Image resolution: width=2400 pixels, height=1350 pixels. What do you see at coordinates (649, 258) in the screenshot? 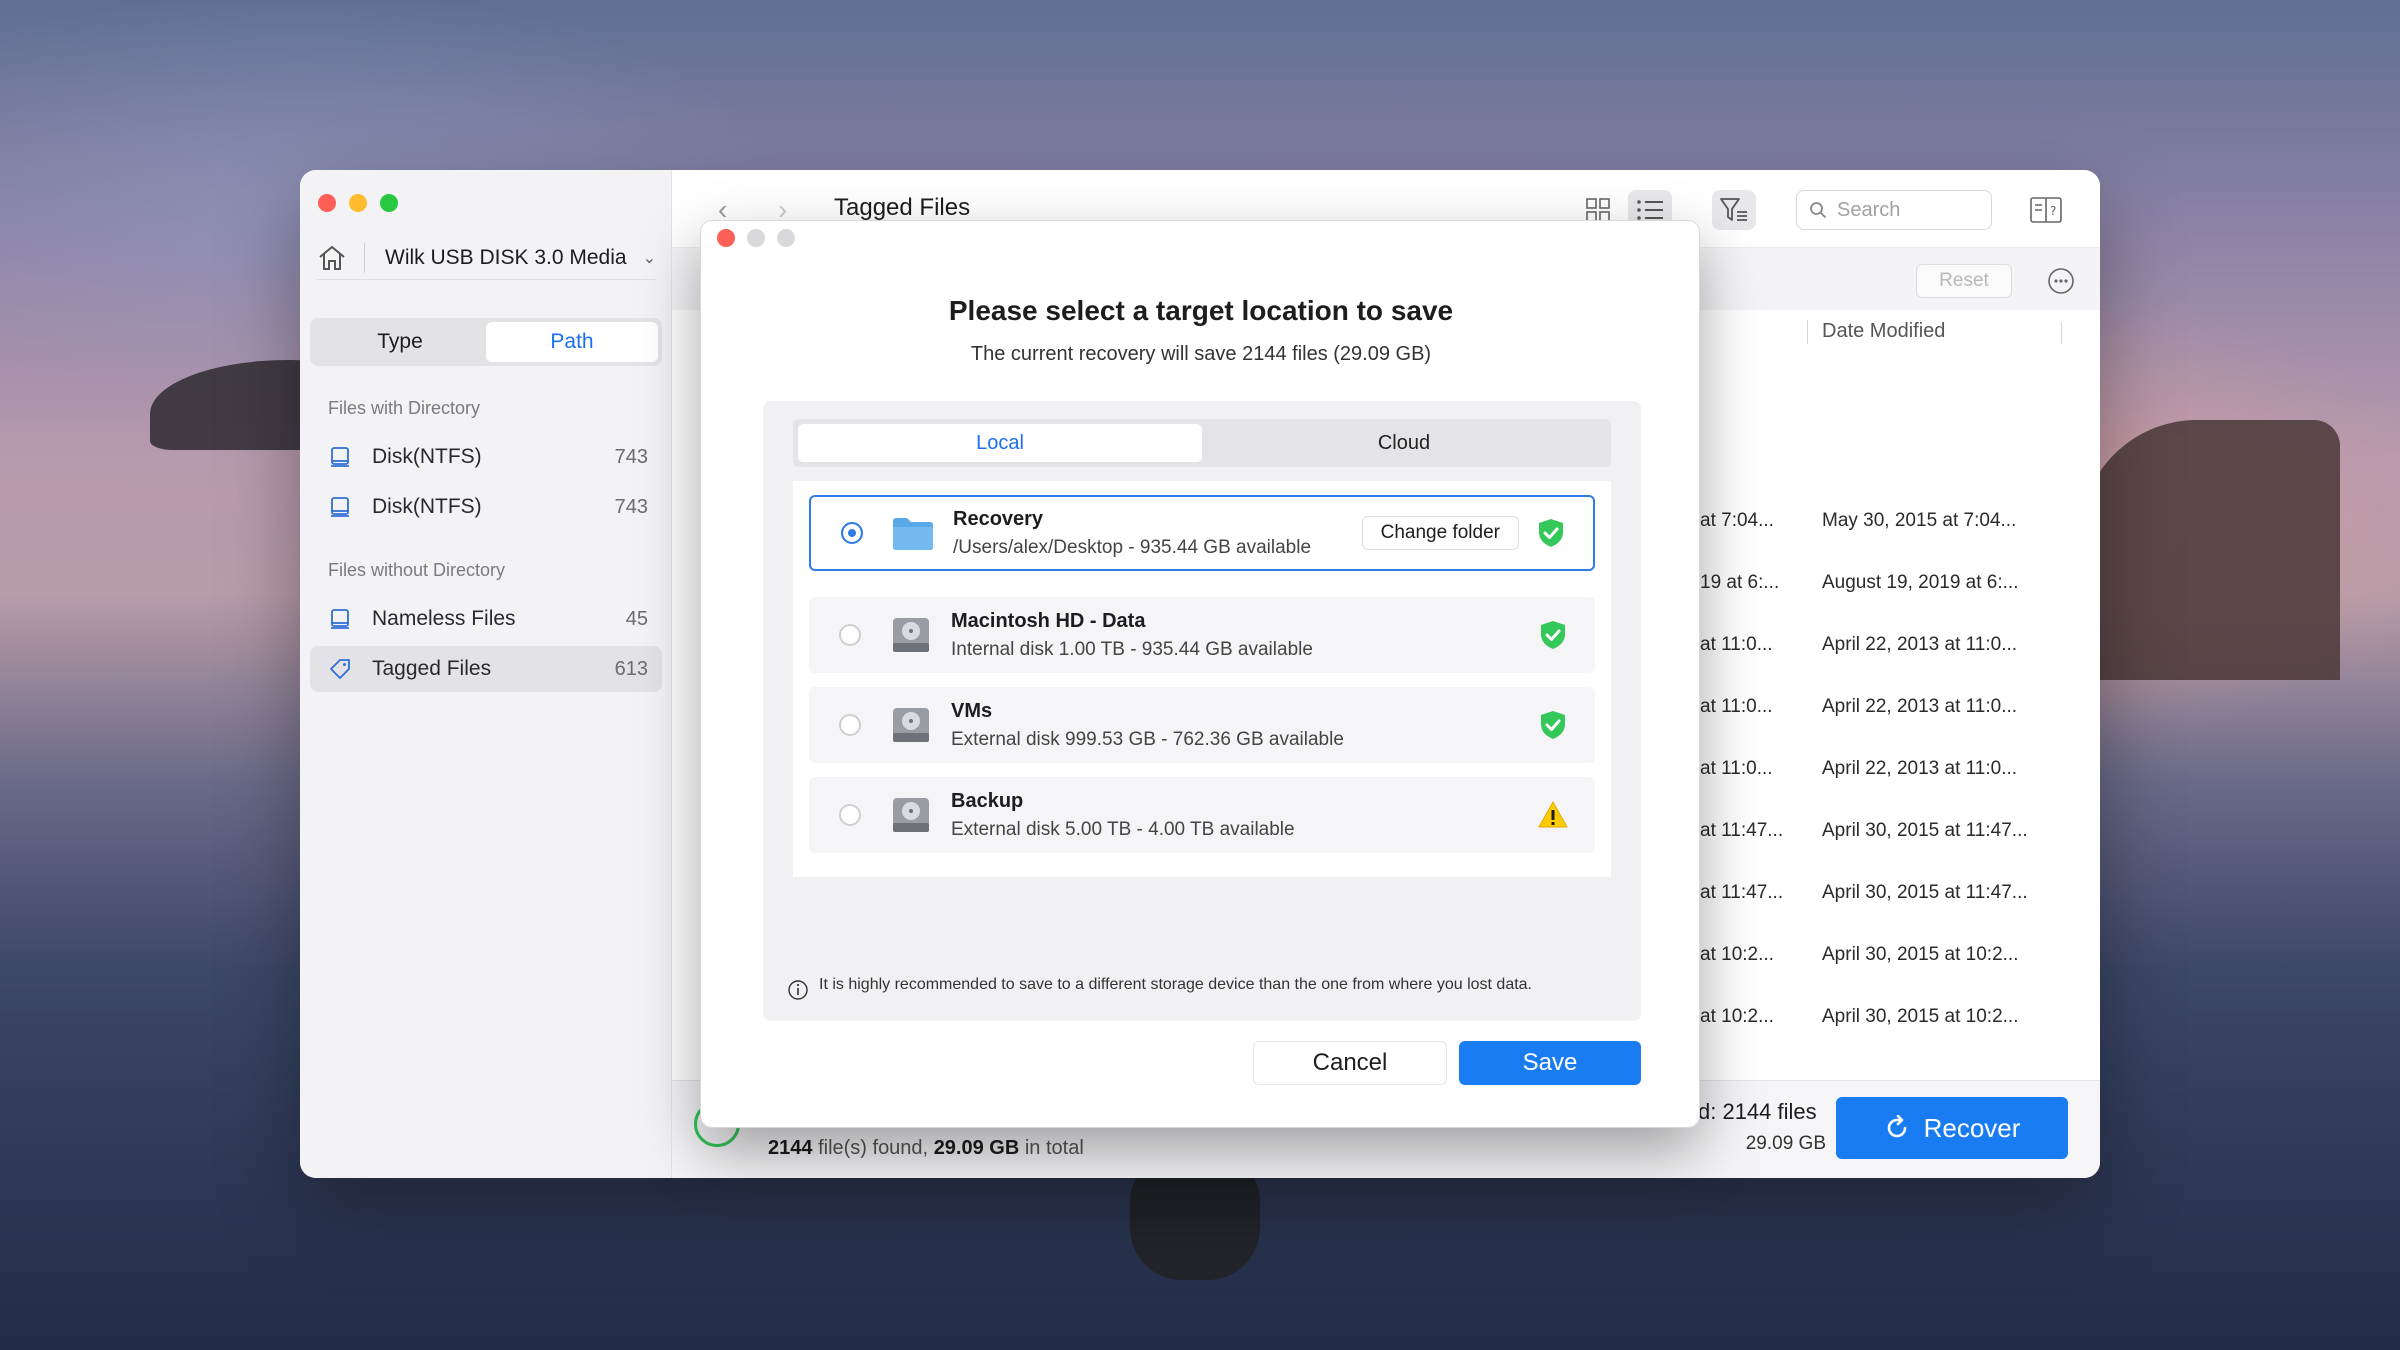
I see `chevron-down-icon: ⌄` at bounding box center [649, 258].